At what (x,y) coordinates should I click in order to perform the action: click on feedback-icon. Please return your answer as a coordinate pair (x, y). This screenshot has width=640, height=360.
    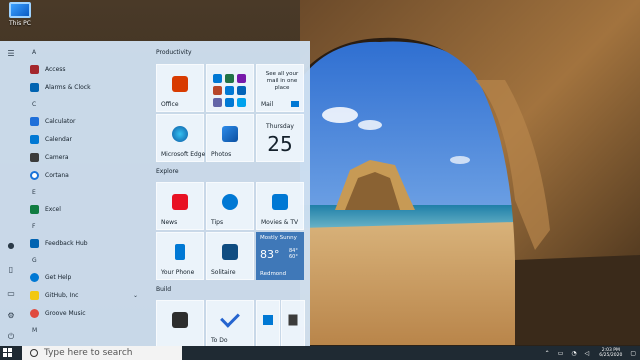
    Looking at the image, I should click on (34, 243).